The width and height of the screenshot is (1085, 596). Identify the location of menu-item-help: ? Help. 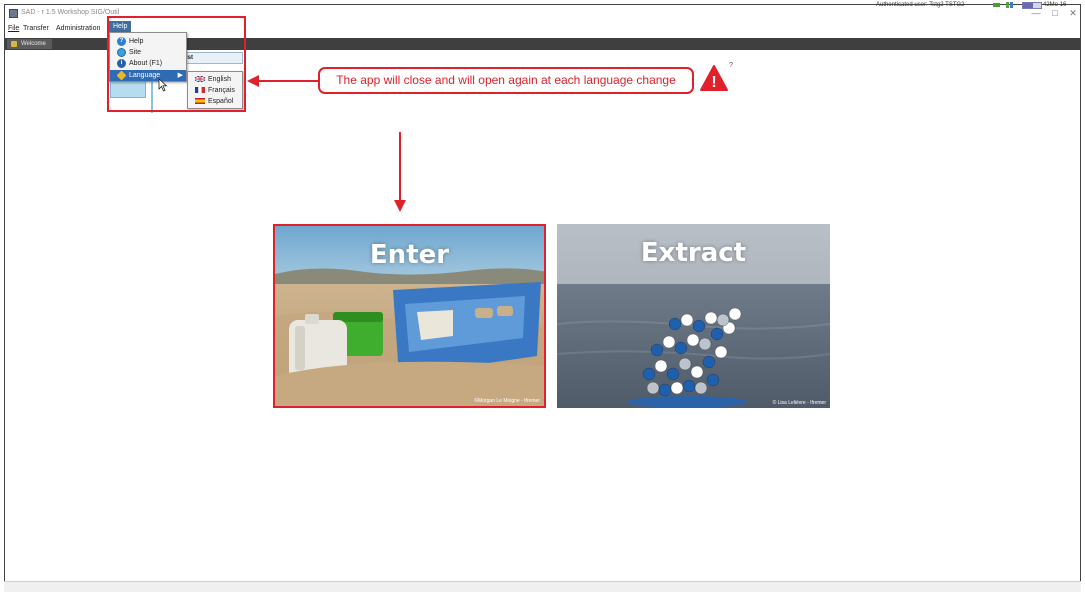
(148, 41).